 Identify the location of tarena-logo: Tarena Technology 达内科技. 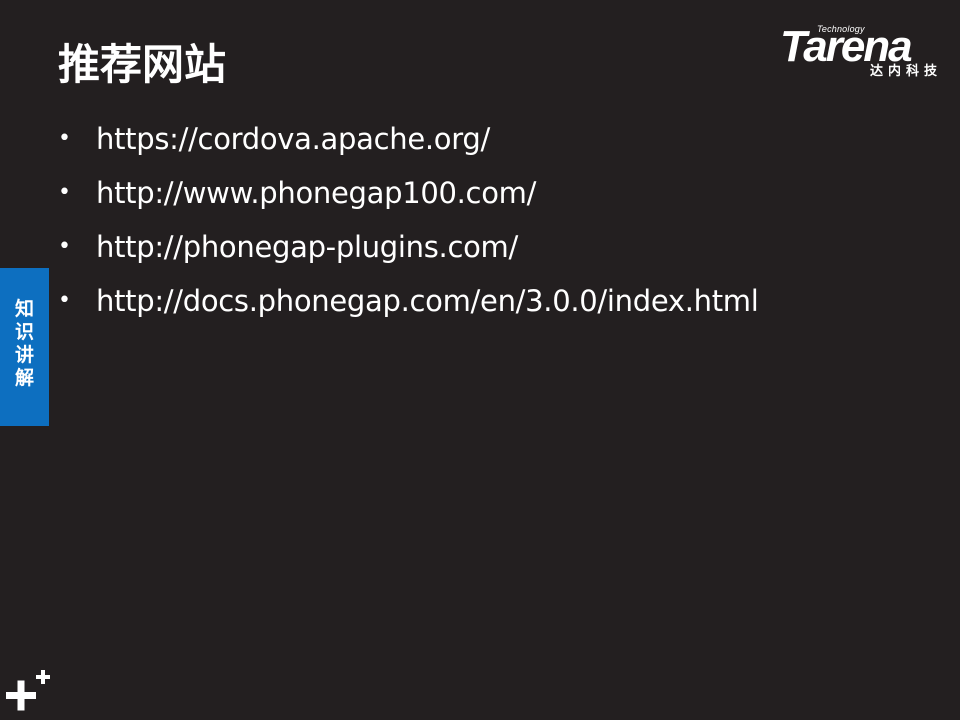
(864, 55).